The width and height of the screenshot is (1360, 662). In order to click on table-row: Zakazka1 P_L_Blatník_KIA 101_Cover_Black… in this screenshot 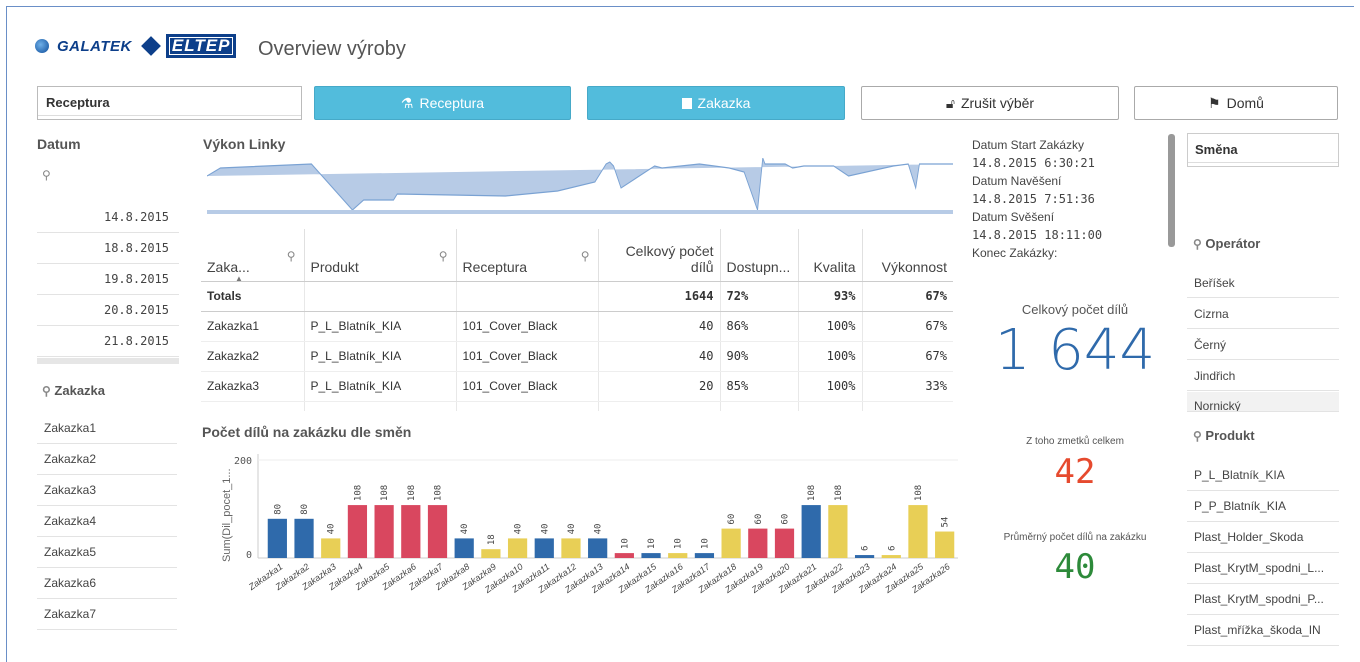, I will do `click(577, 326)`.